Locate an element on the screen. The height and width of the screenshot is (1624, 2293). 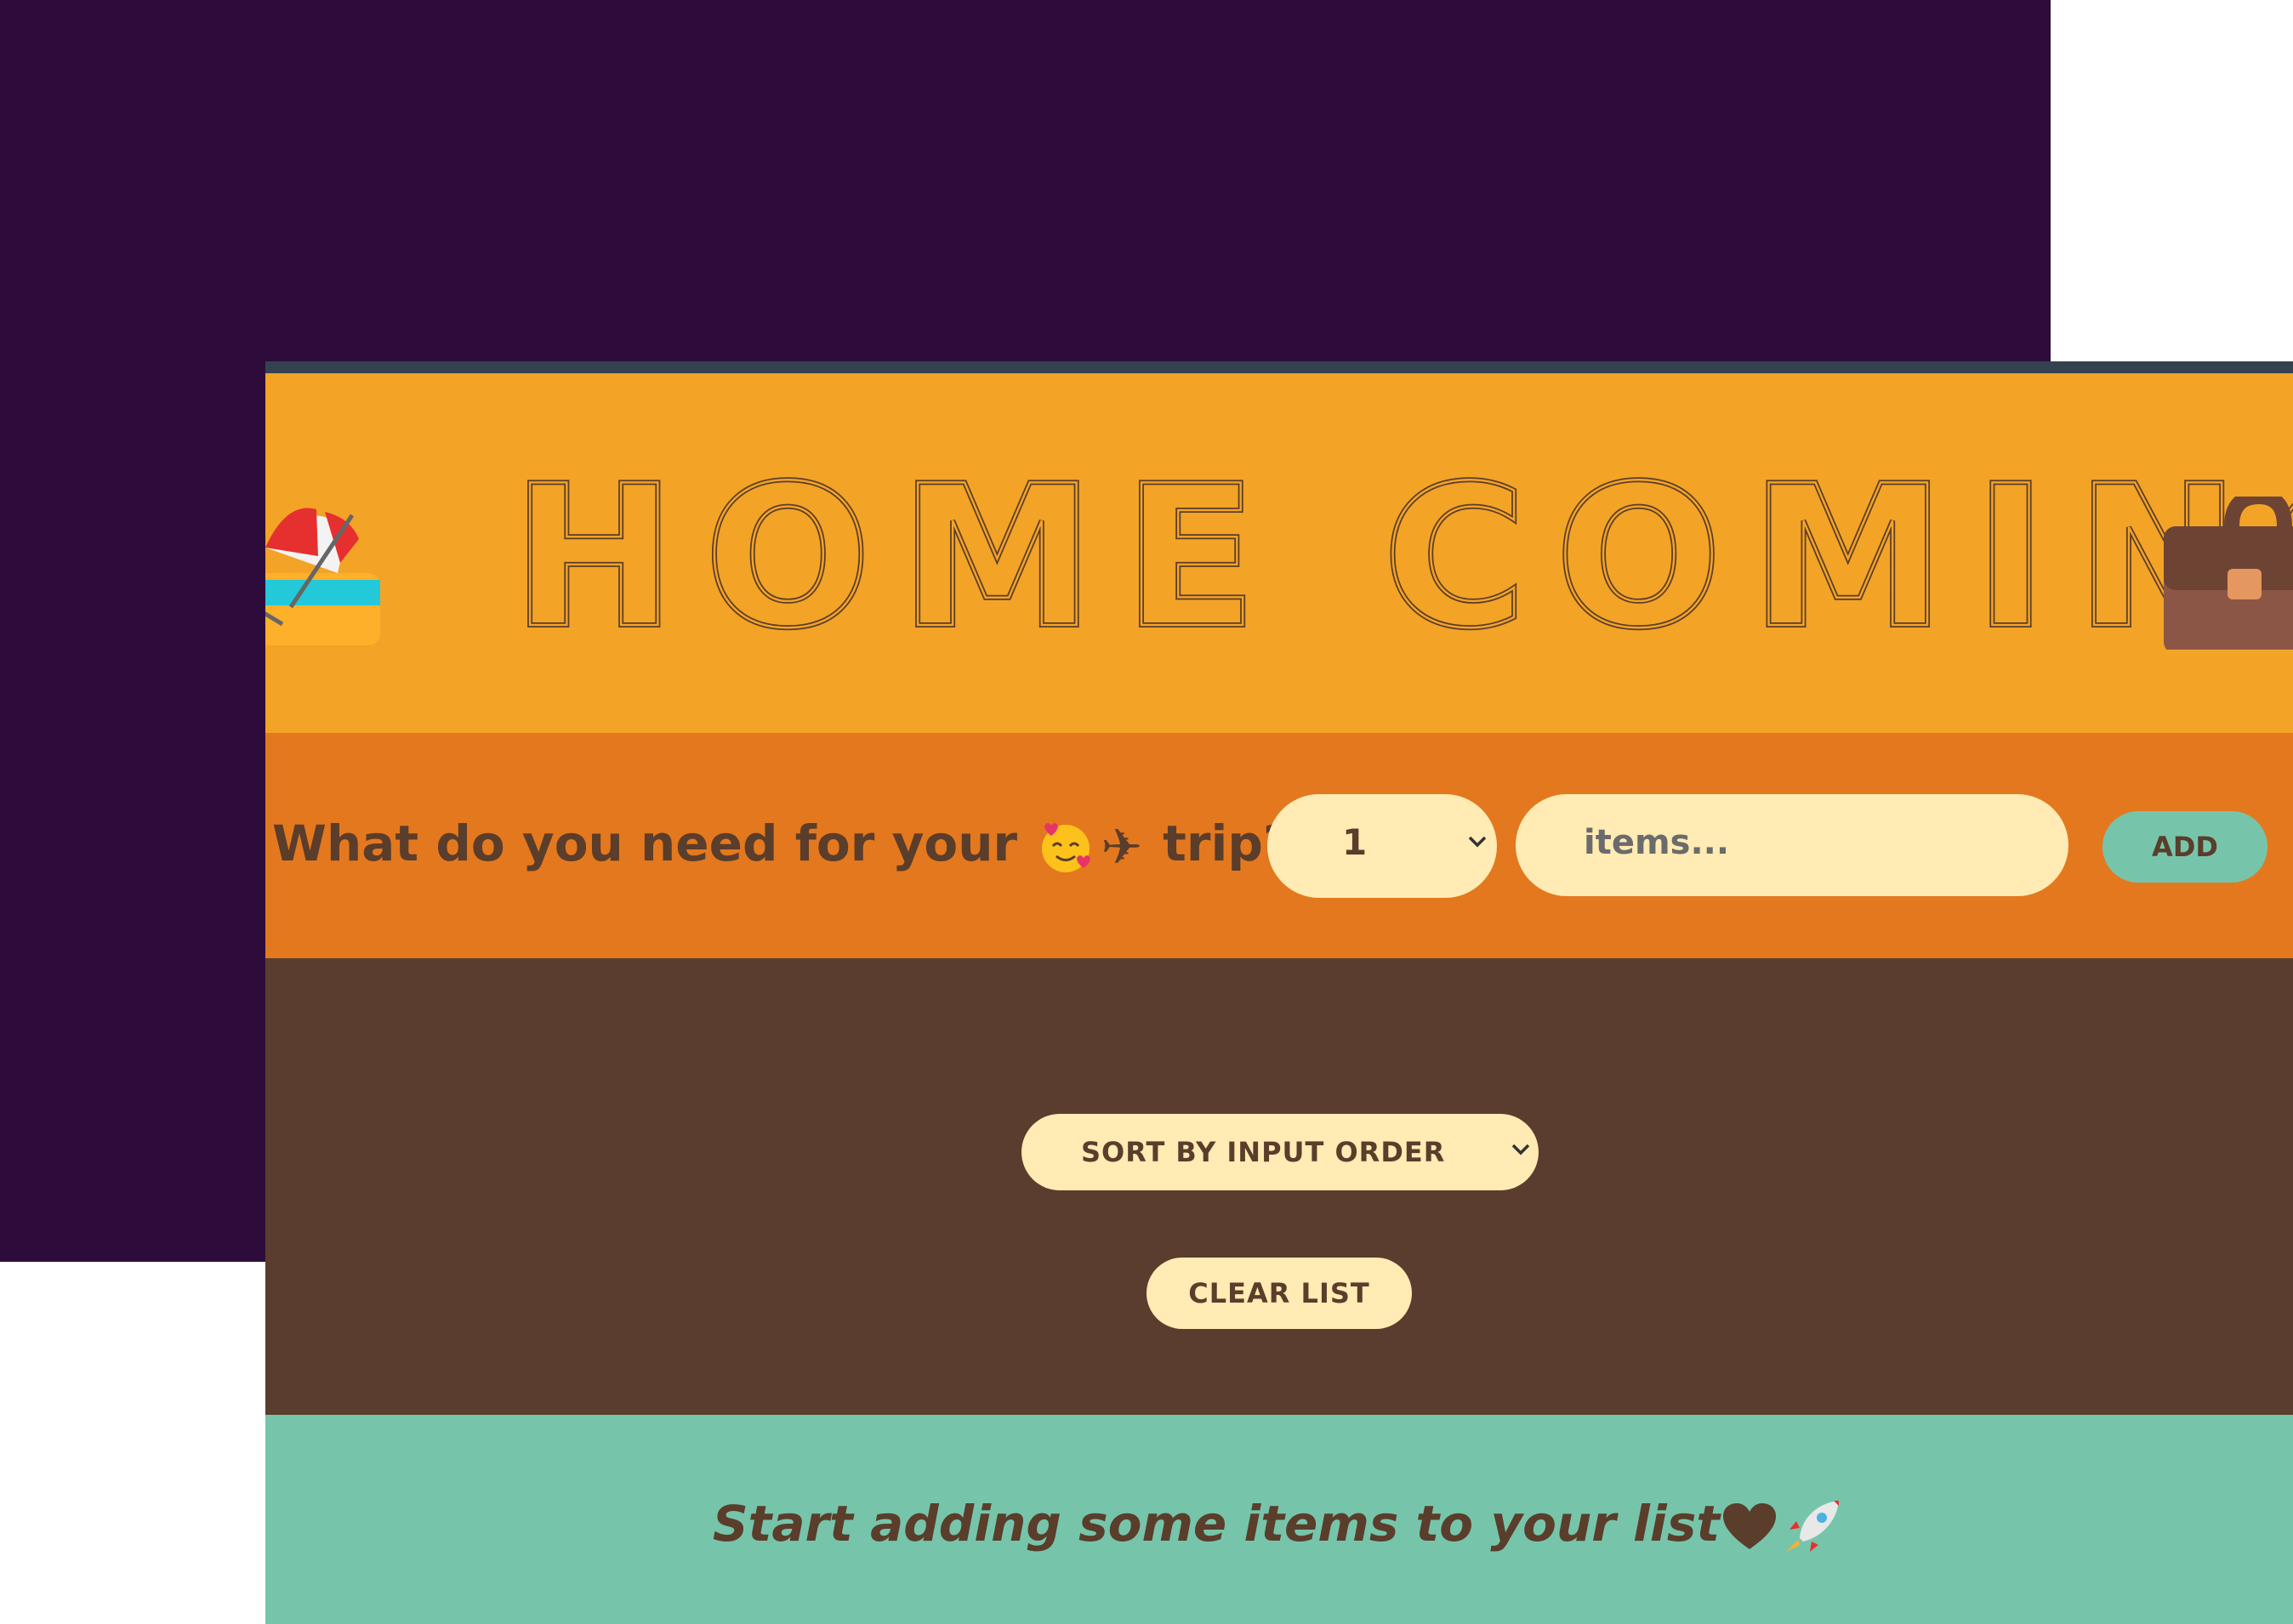
stats-footer: Start adding some items to your list is located at coordinates (1279, 1519).